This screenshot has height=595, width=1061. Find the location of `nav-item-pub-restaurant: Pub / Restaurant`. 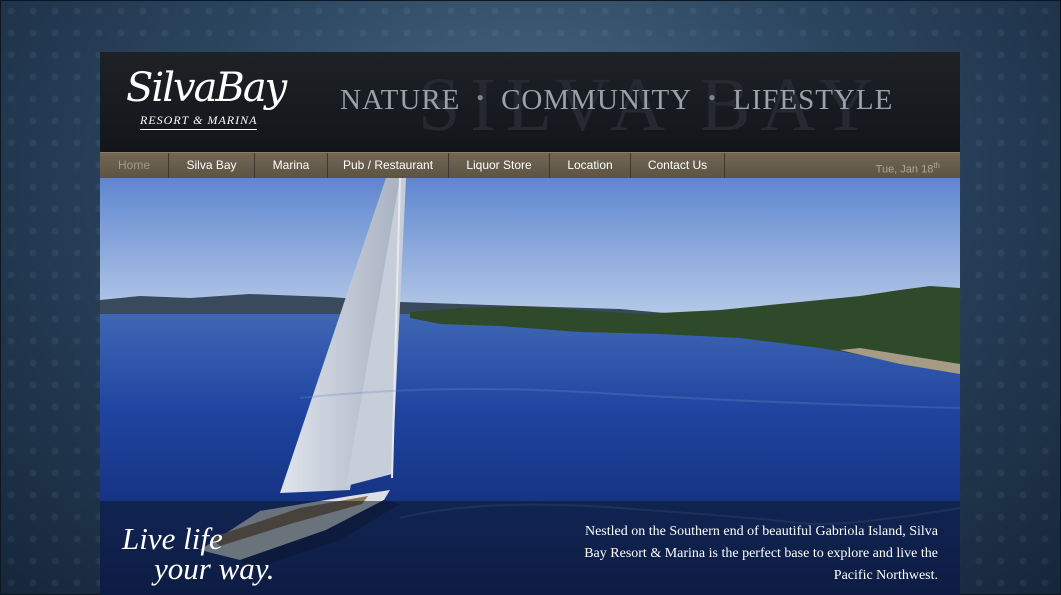

nav-item-pub-restaurant: Pub / Restaurant is located at coordinates (388, 165).